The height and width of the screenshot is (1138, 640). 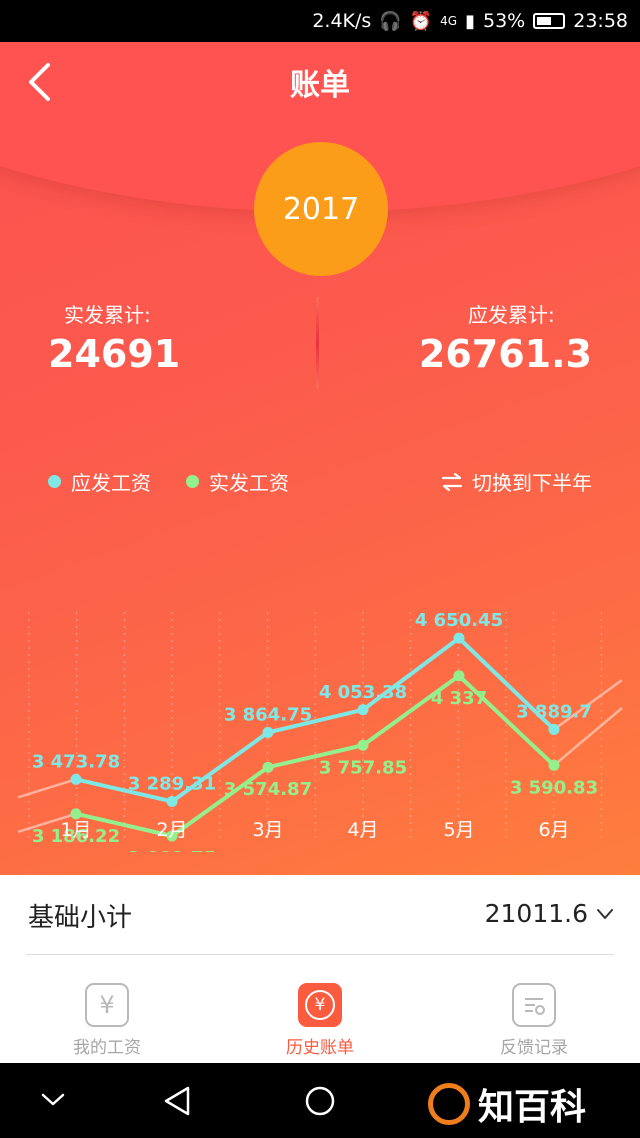 What do you see at coordinates (192, 481) in the screenshot?
I see `legend-actual-dot` at bounding box center [192, 481].